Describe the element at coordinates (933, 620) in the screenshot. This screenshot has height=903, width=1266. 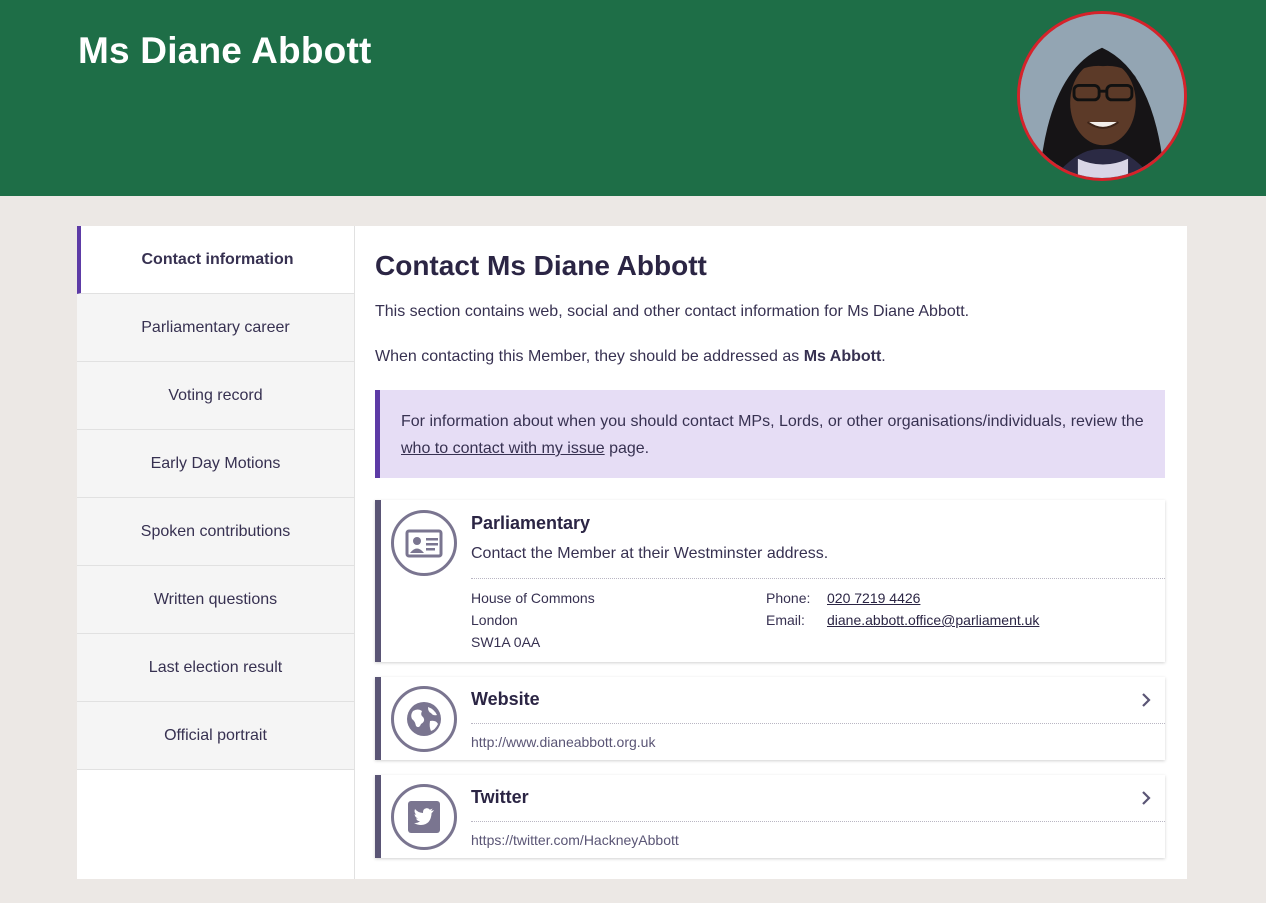
I see `email-link: diane.abbott.office@parliament.uk` at that location.